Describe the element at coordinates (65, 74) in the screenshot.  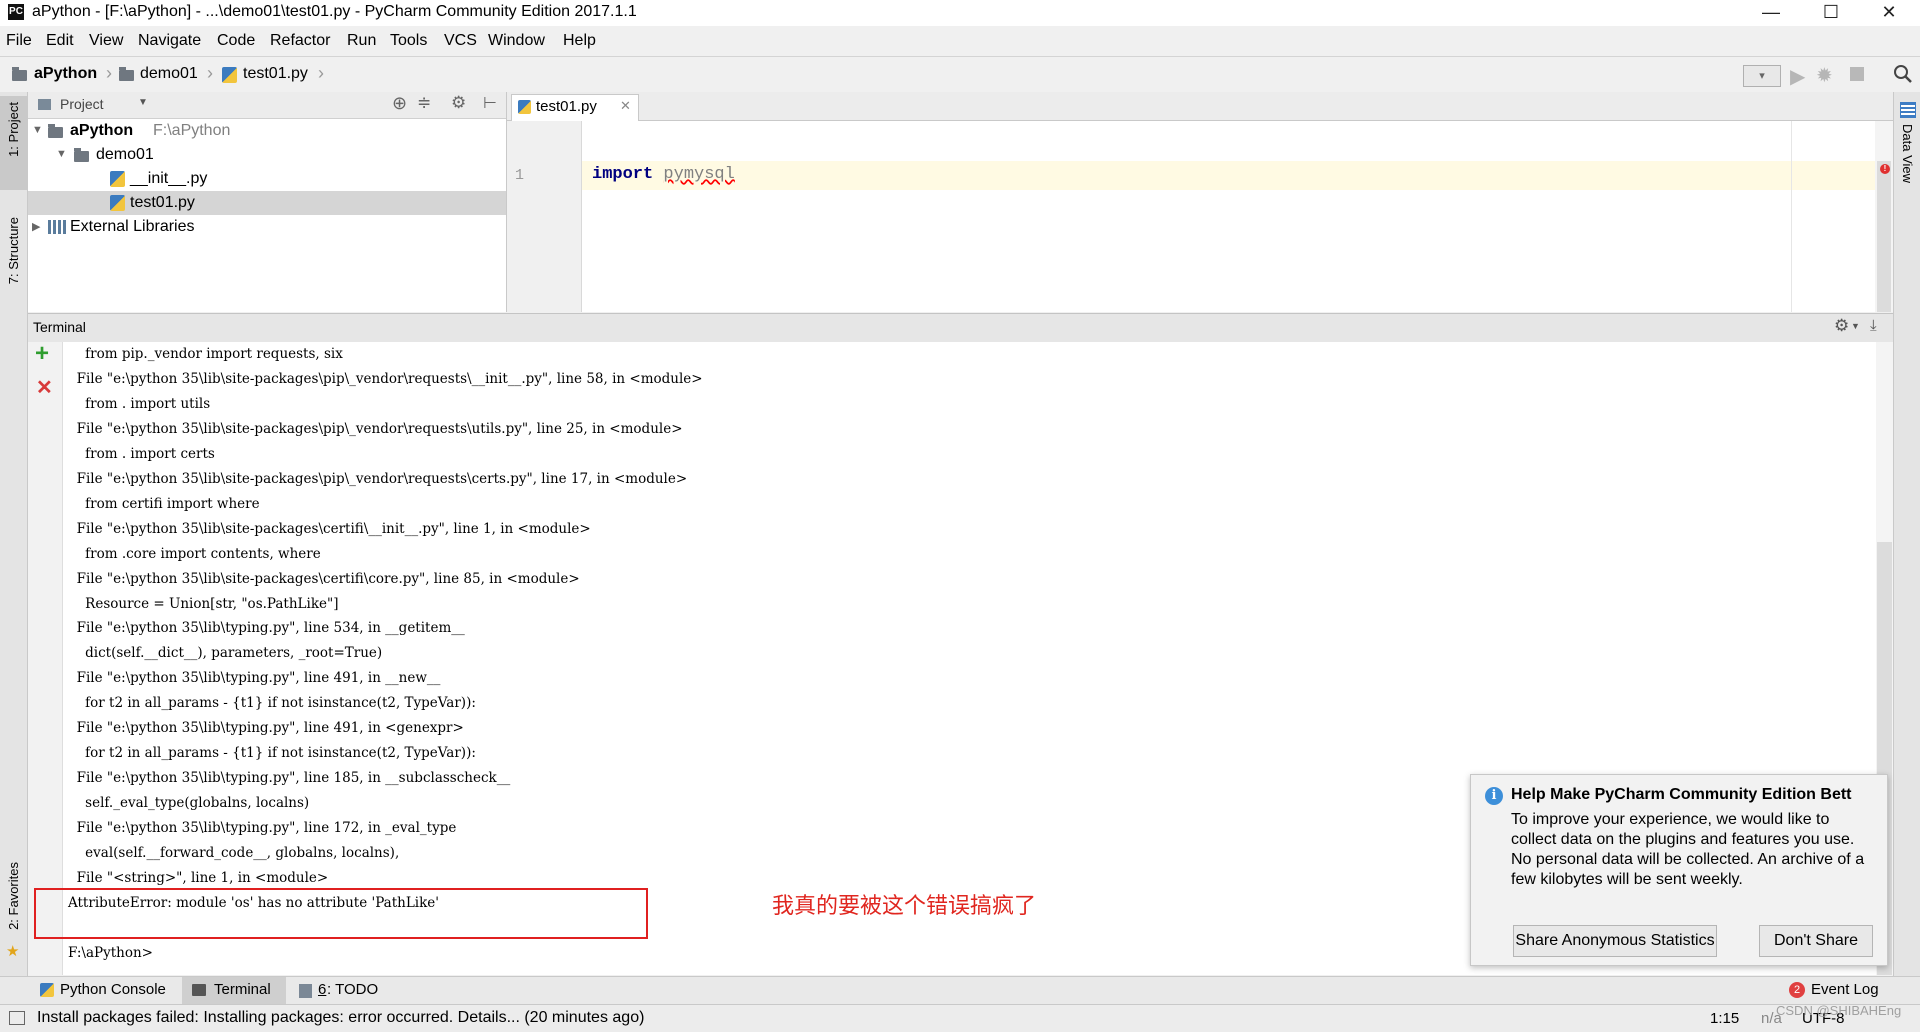
I see `breadcrumb-project: aPython` at that location.